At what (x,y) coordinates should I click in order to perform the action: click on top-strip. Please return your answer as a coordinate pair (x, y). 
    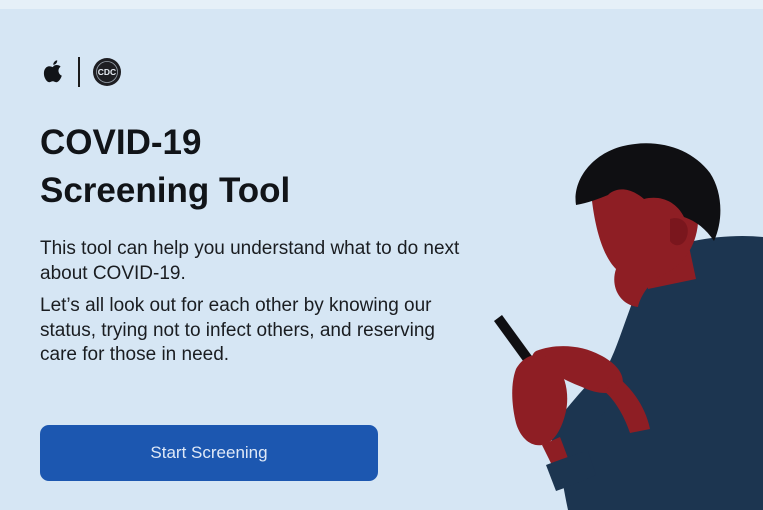
    Looking at the image, I should click on (381, 4).